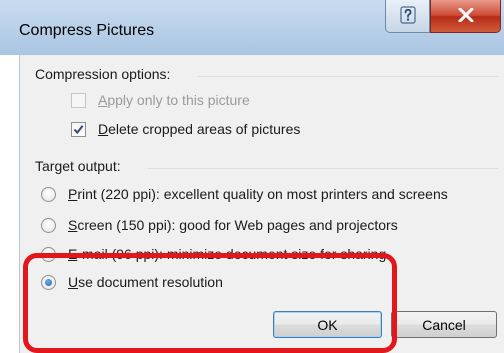 The height and width of the screenshot is (353, 504). What do you see at coordinates (78, 166) in the screenshot?
I see `target-output-label: Target output:` at bounding box center [78, 166].